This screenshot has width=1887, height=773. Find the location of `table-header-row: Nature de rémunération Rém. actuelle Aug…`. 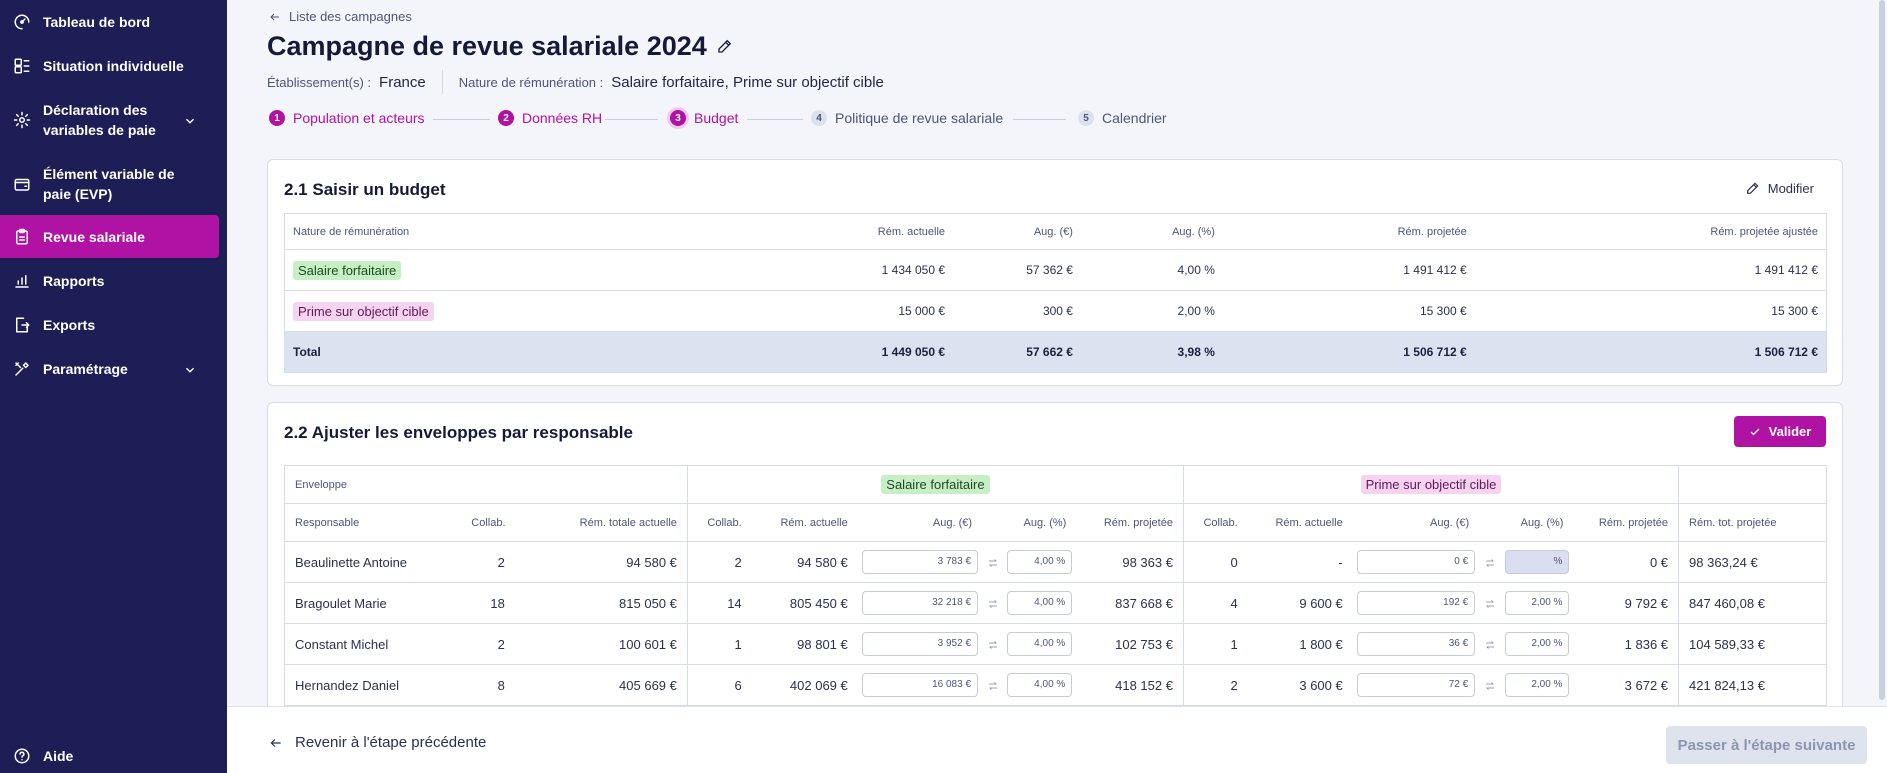

table-header-row: Nature de rémunération Rém. actuelle Aug… is located at coordinates (1055, 231).